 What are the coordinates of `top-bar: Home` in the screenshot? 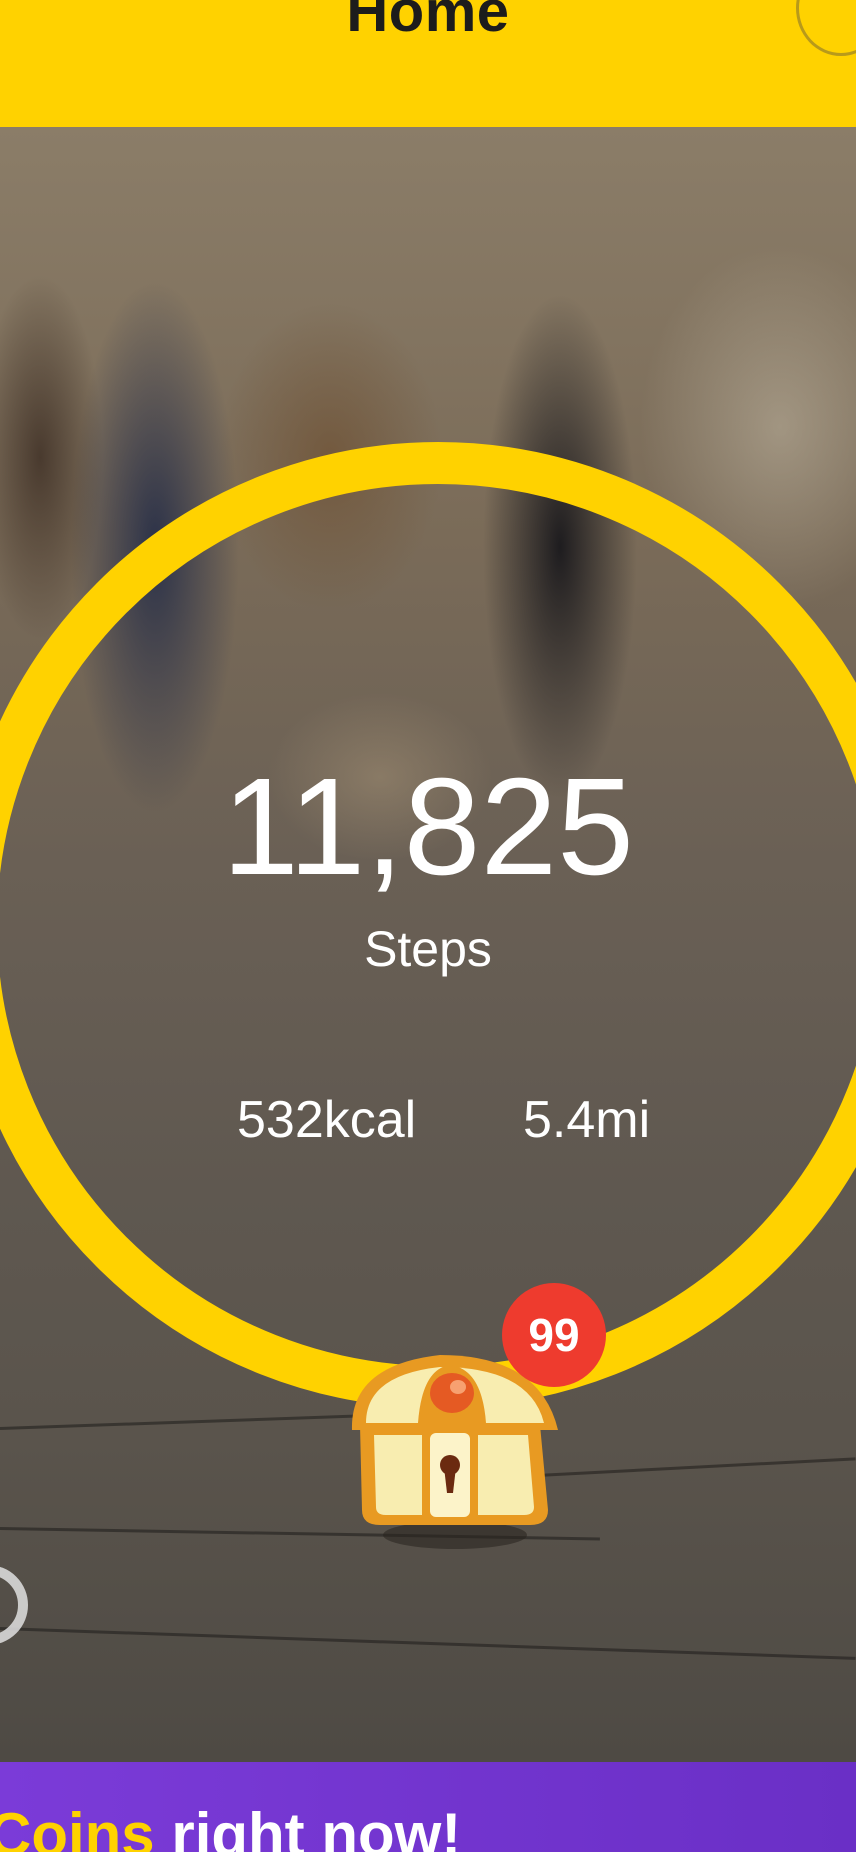 It's located at (428, 63).